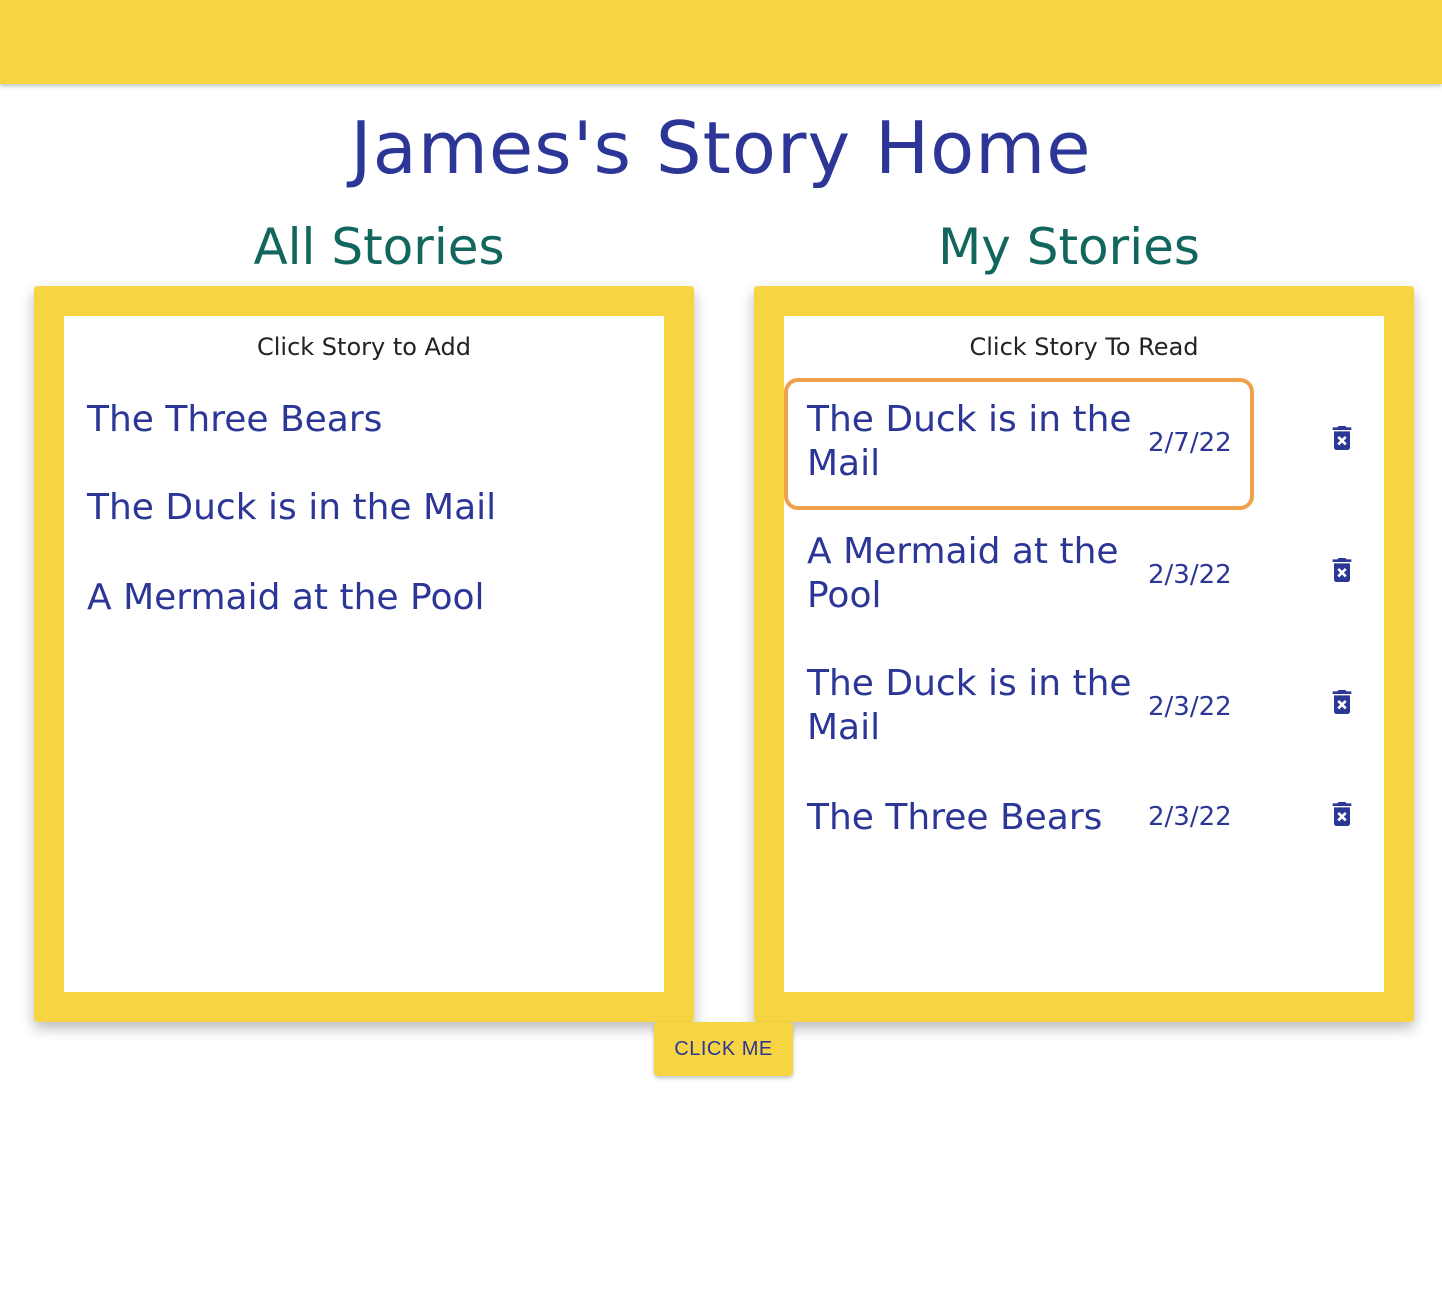  I want to click on all-stories-heading: All Stories, so click(379, 247).